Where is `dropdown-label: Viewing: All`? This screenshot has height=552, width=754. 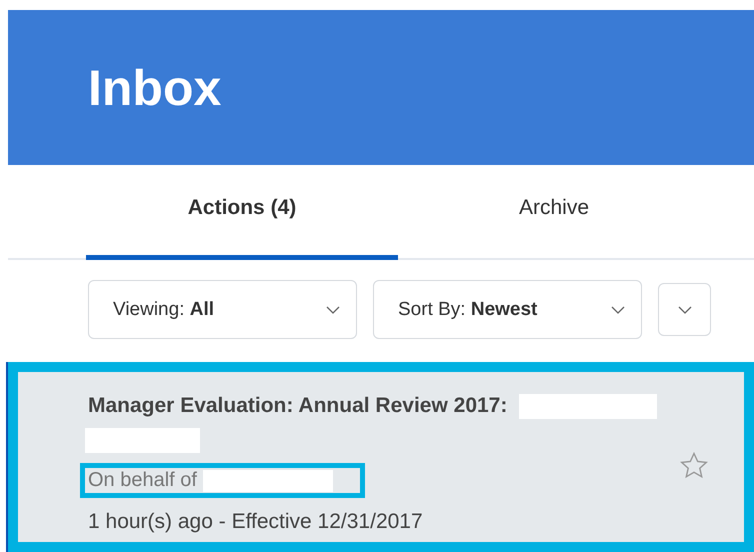 dropdown-label: Viewing: All is located at coordinates (163, 309).